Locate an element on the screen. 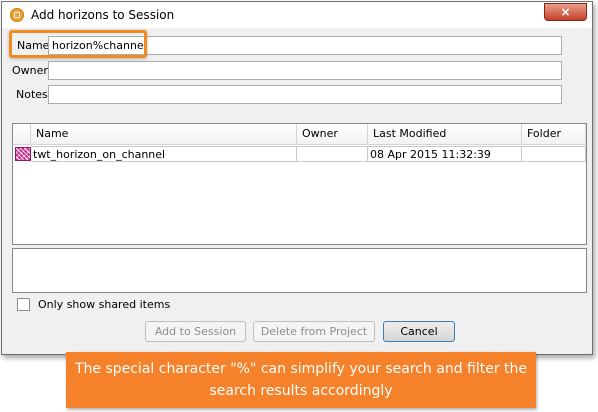 The image size is (598, 412). row-last-modified: 08 Apr 2015 11:32:39 is located at coordinates (445, 154).